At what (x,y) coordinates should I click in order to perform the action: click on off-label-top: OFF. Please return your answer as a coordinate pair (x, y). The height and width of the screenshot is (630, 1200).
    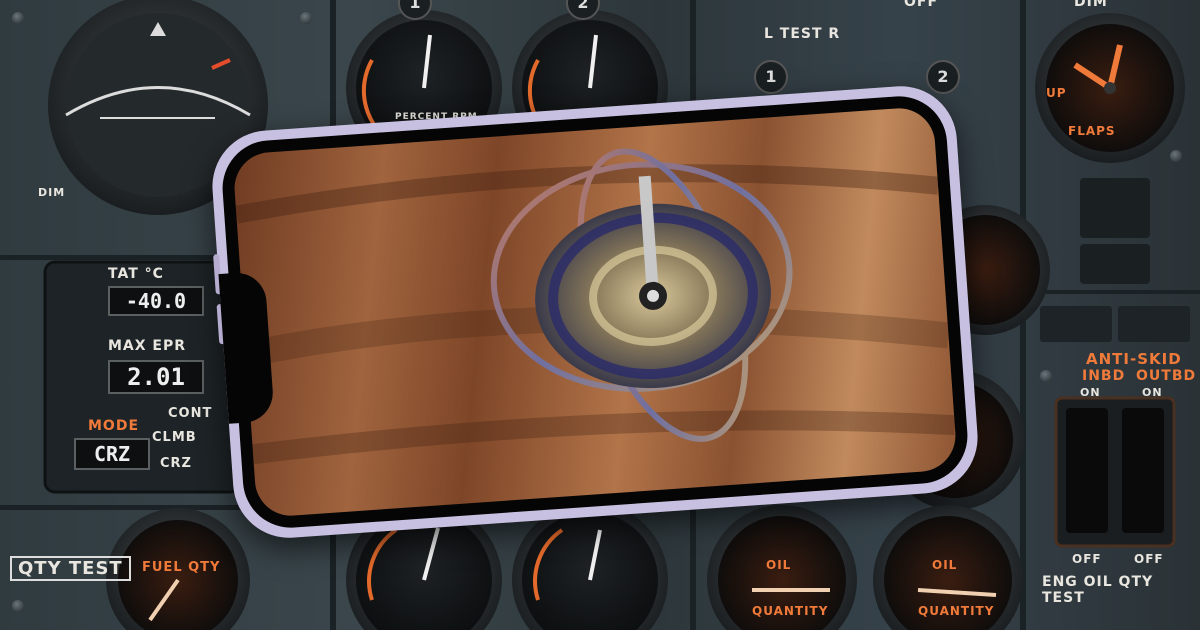
    Looking at the image, I should click on (921, 5).